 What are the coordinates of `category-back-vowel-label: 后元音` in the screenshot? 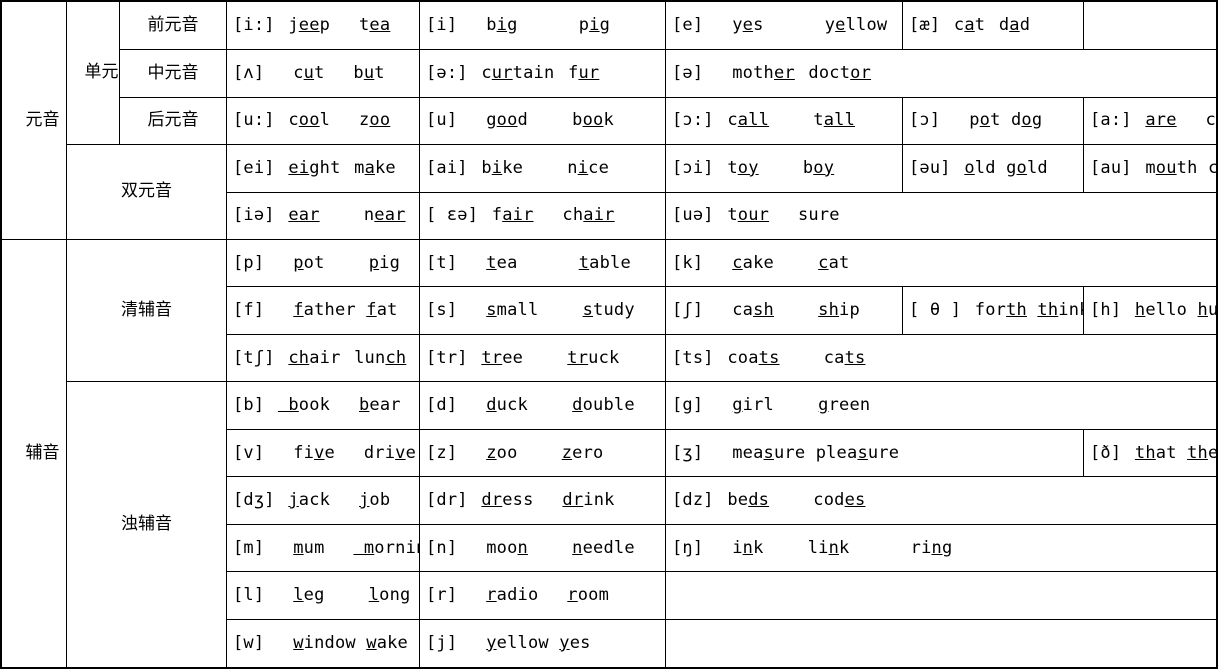 It's located at (173, 120).